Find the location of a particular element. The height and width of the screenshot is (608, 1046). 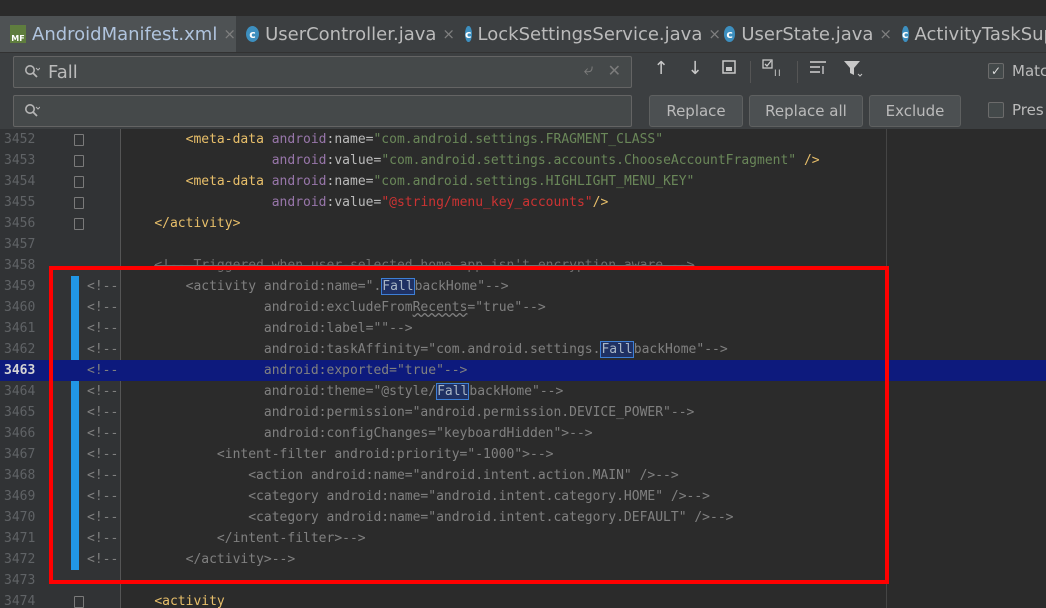

exclude-button: Exclude is located at coordinates (915, 111).